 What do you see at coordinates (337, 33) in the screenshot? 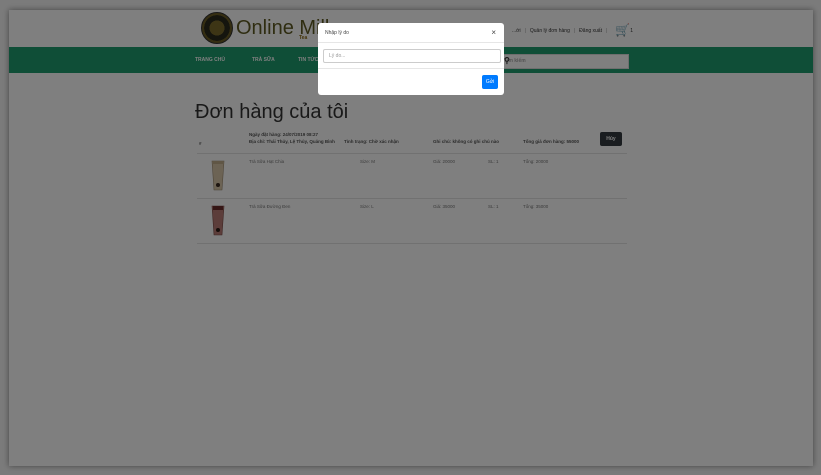
I see `modal-title: Nhập lý do` at bounding box center [337, 33].